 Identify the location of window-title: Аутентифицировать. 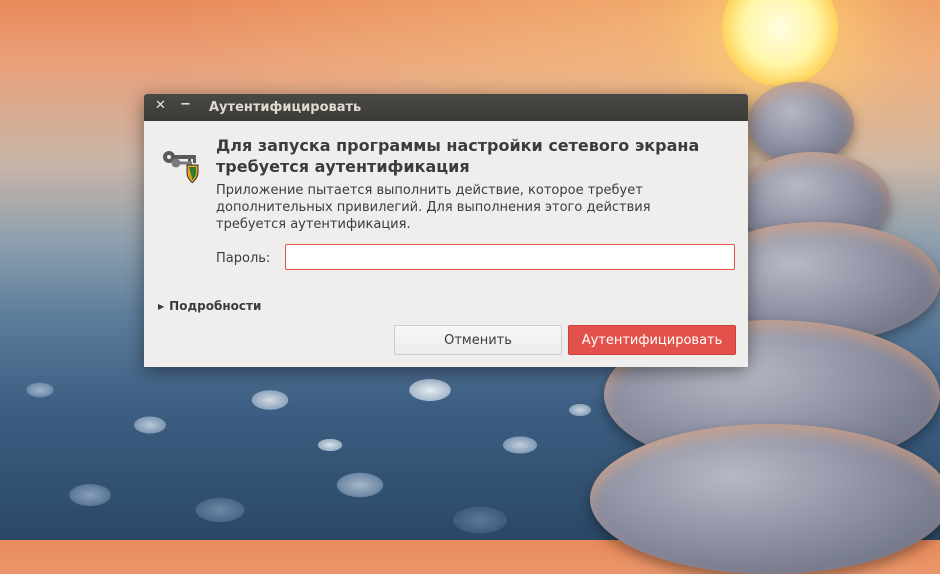
(285, 107).